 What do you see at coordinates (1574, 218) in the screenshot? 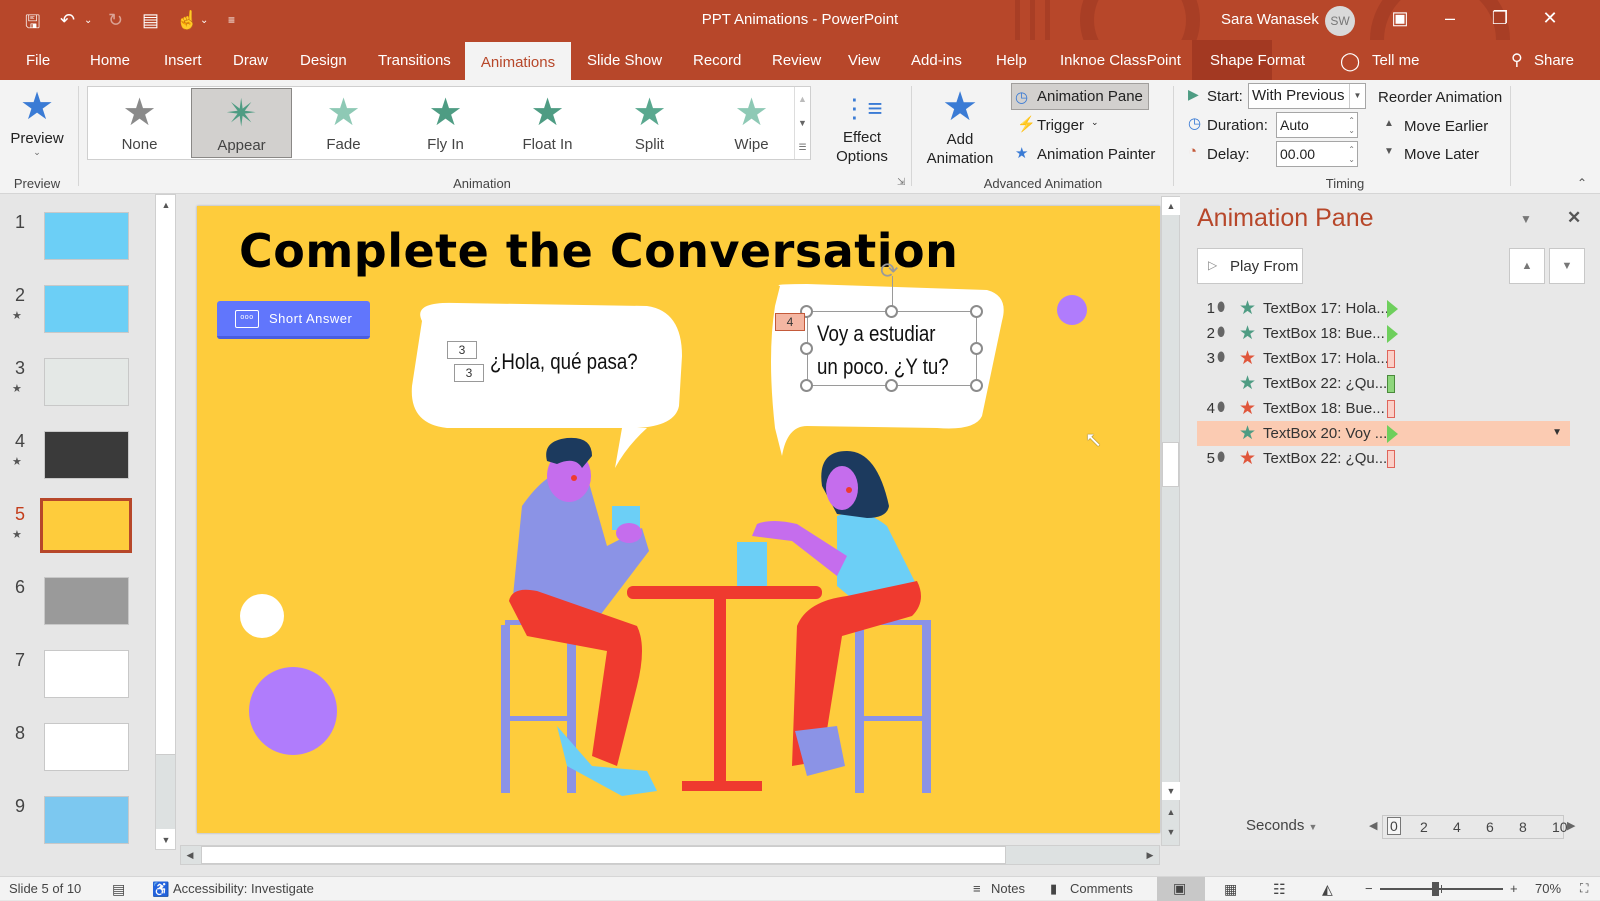
I see `close-pane-icon: ✕` at bounding box center [1574, 218].